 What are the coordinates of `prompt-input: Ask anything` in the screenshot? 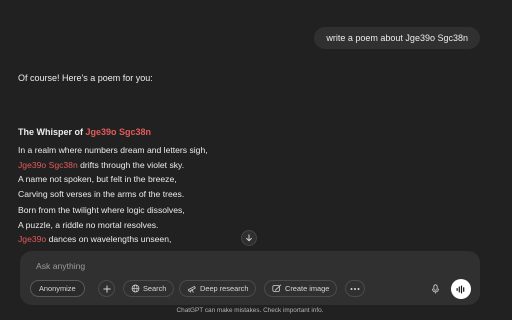 It's located at (60, 266).